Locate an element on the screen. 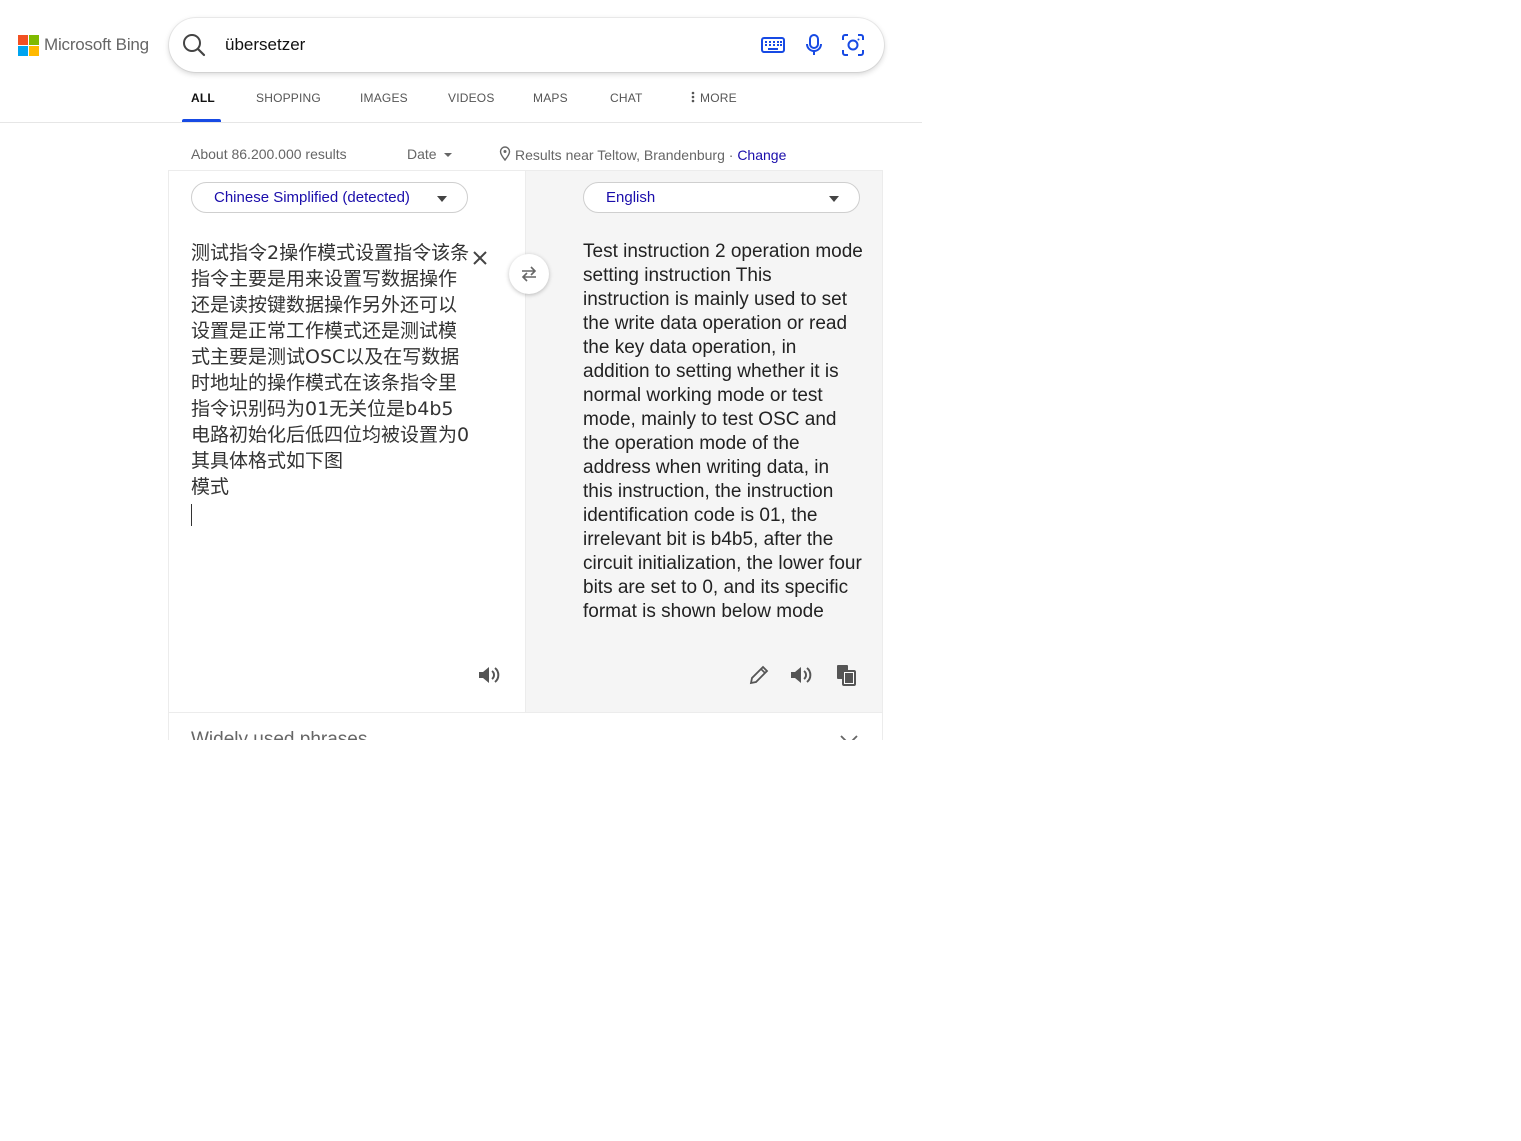 The image size is (1521, 1141). pencil-icon is located at coordinates (759, 675).